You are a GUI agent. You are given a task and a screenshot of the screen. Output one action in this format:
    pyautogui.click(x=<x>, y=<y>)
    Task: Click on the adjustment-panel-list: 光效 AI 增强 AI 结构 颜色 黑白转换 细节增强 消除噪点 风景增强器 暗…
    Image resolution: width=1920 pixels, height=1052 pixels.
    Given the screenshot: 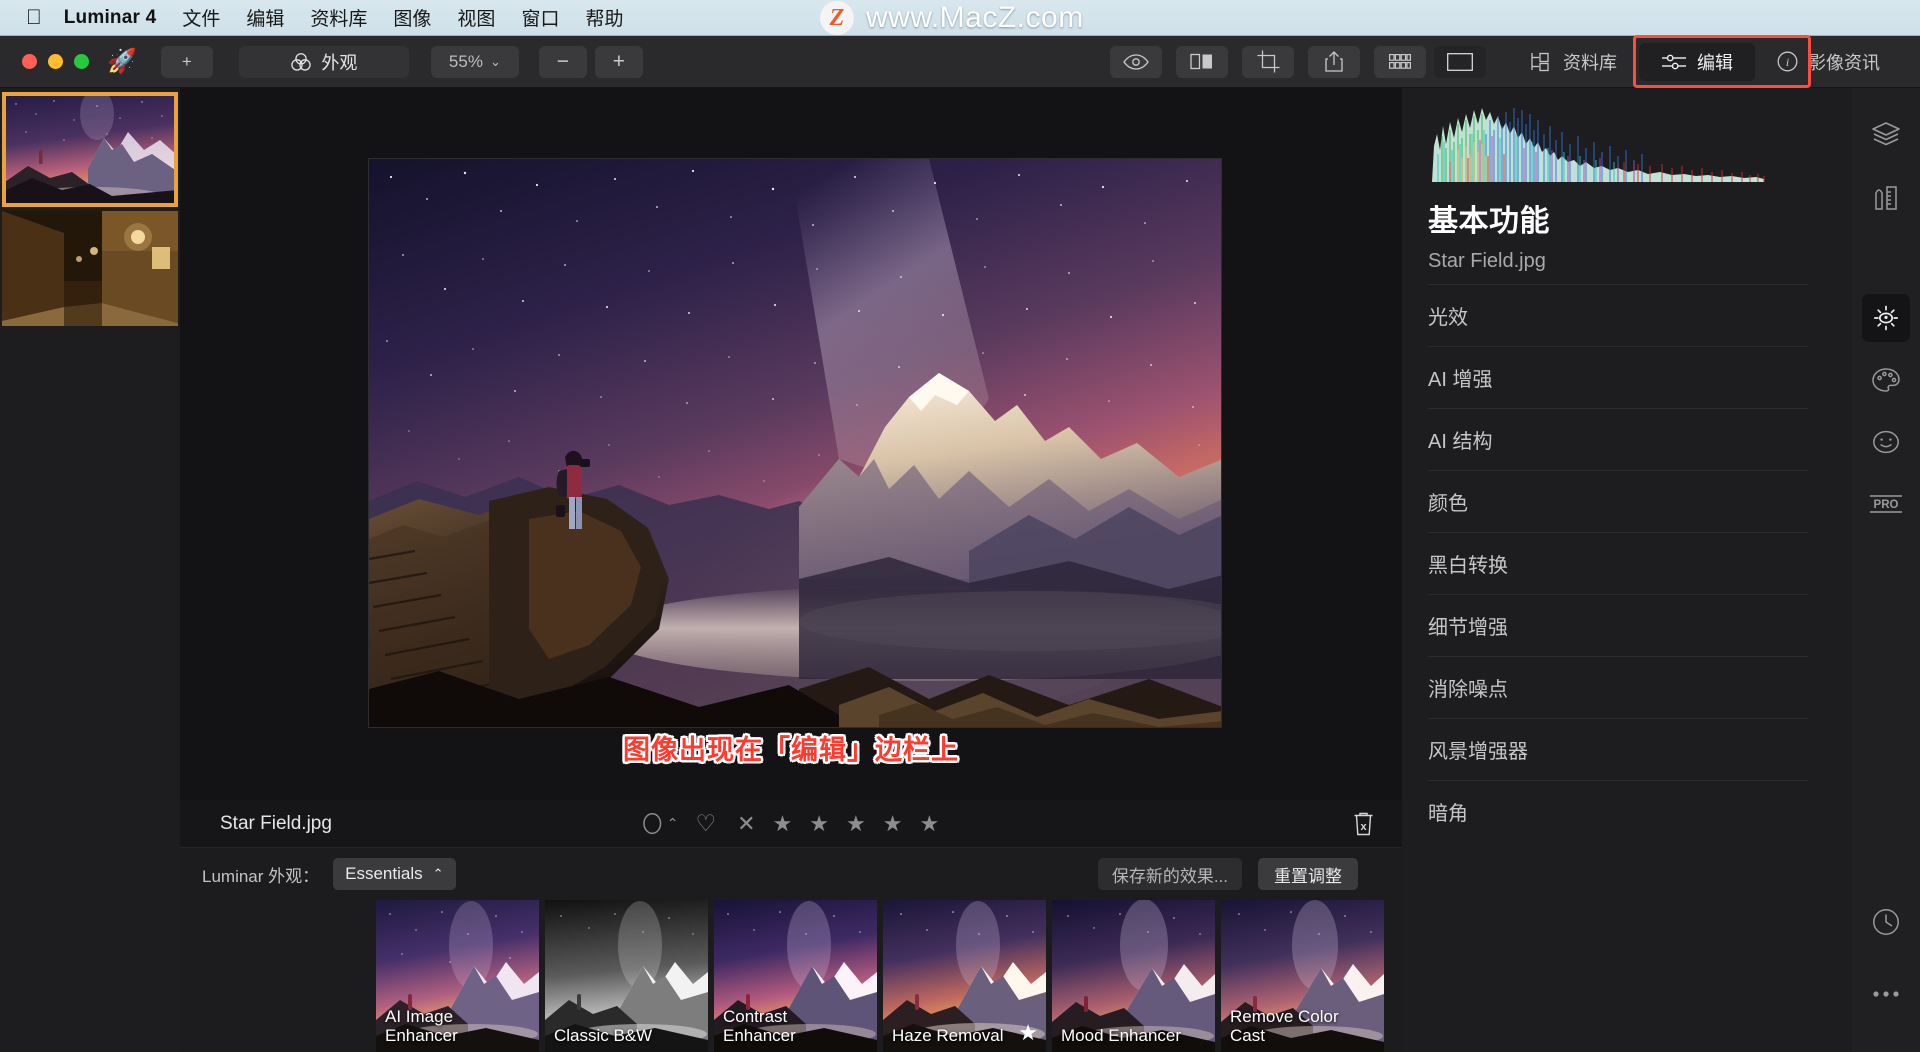 What is the action you would take?
    pyautogui.click(x=1618, y=563)
    